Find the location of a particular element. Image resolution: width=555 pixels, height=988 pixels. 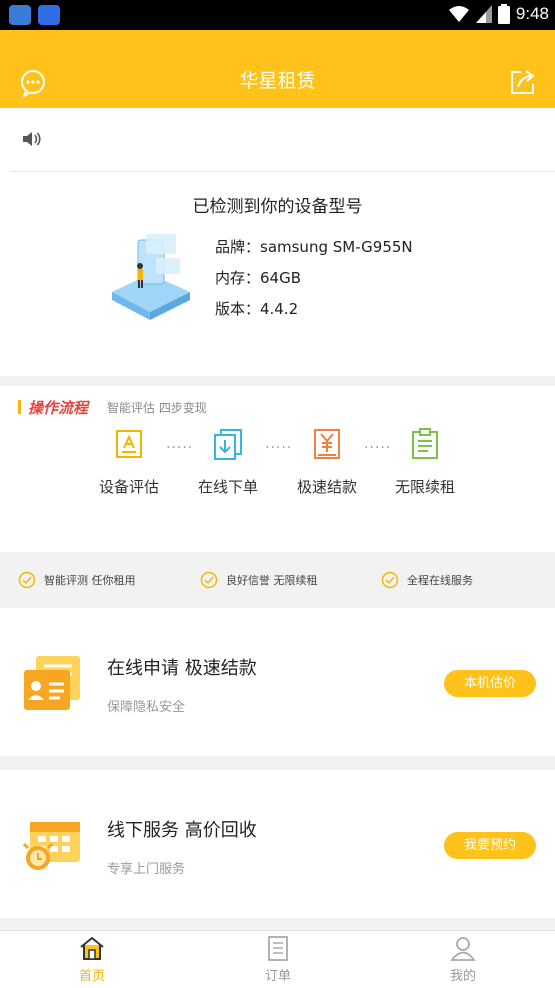

system-tray: 9:48 is located at coordinates (498, 14).